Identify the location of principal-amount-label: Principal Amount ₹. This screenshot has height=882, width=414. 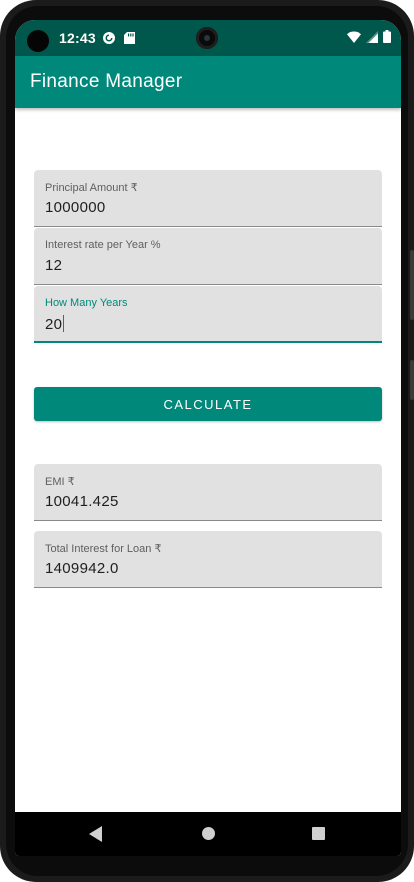
(91, 188).